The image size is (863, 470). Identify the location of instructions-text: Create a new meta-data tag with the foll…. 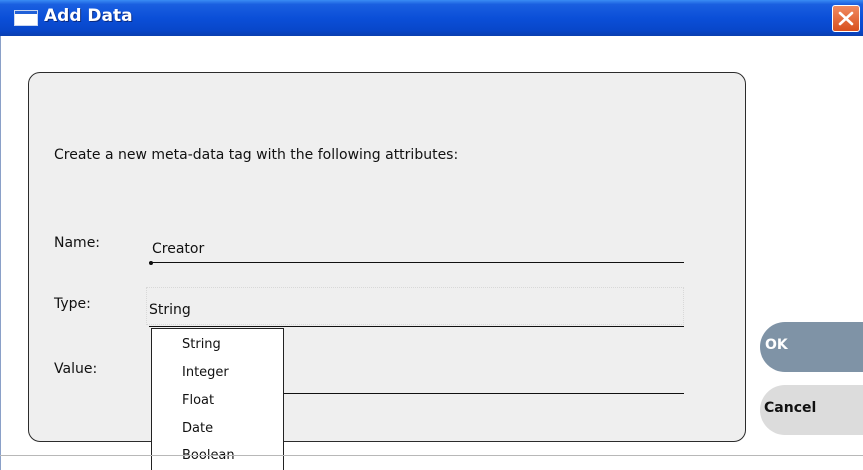
(256, 155).